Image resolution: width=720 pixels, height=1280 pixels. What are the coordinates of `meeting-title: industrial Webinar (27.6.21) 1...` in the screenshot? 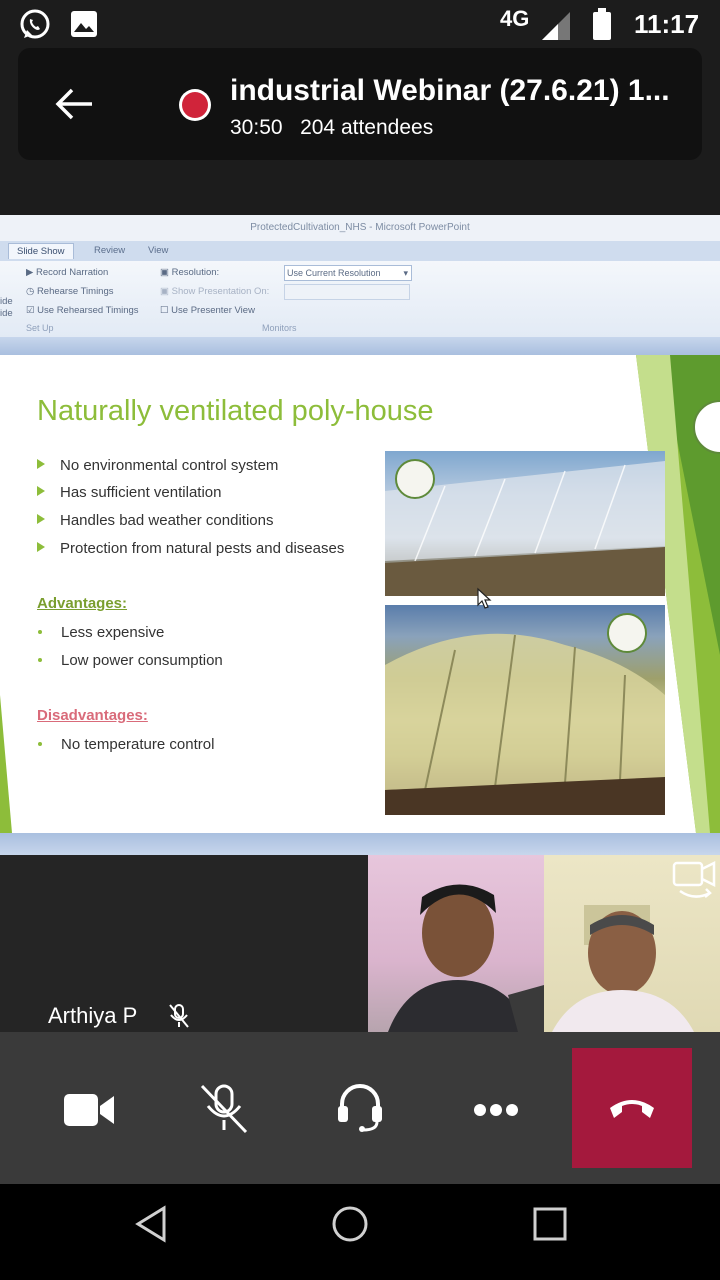 It's located at (450, 90).